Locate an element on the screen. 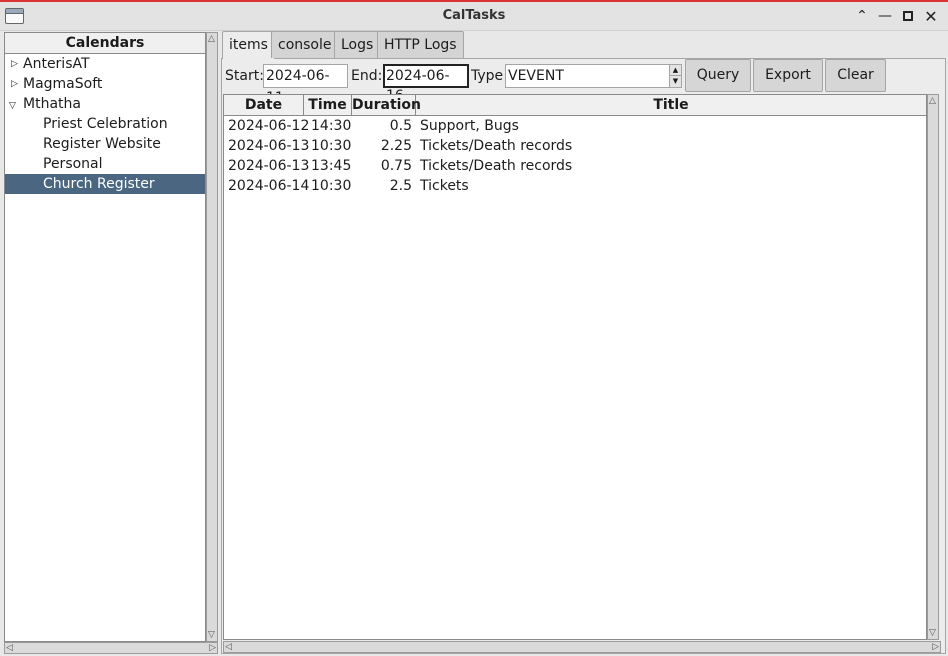 The image size is (948, 656). table-header: Date Time Duration Title is located at coordinates (575, 105).